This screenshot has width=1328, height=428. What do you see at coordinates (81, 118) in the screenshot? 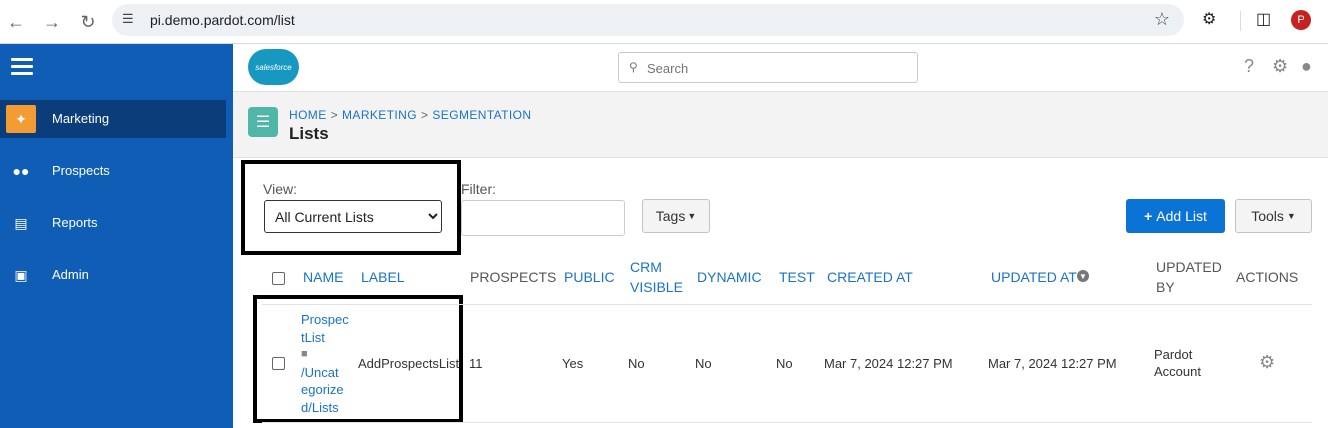
I see `sidebar-item-label: Marketing` at bounding box center [81, 118].